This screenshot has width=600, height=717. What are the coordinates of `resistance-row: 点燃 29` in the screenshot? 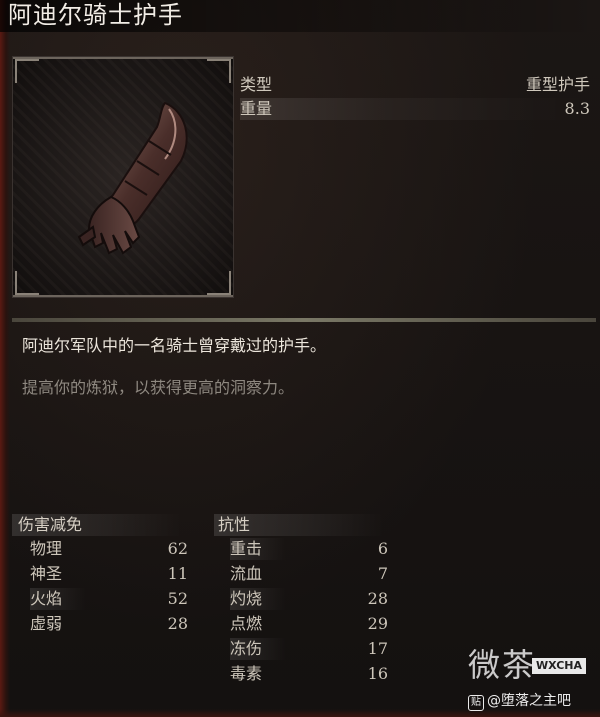 It's located at (309, 624).